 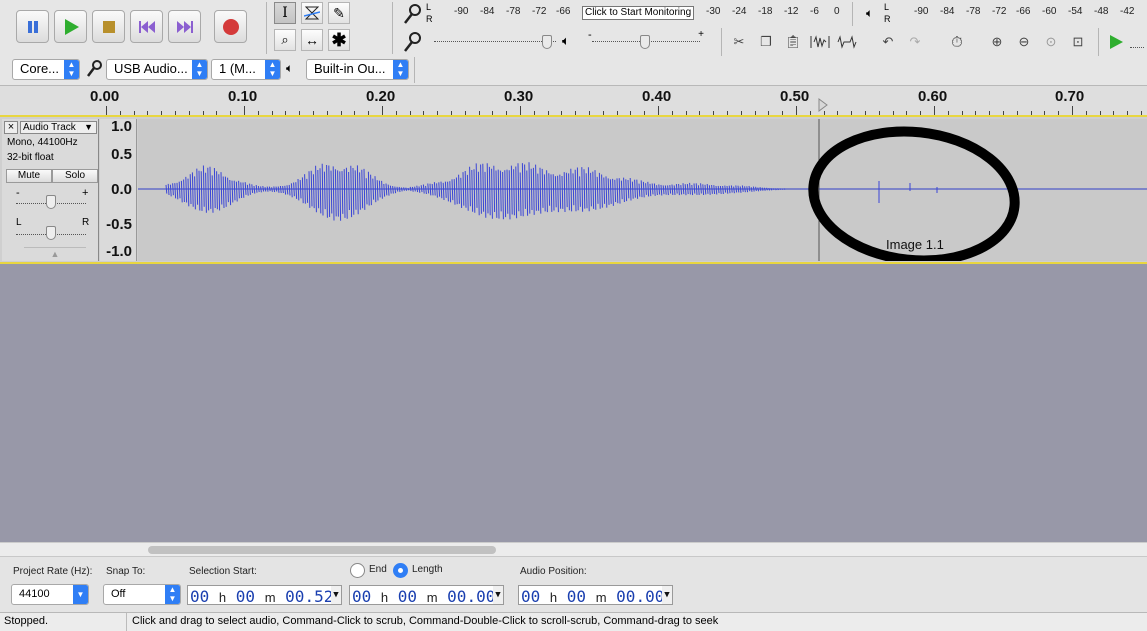 What do you see at coordinates (1051, 42) in the screenshot?
I see `fit-selection-button: ⊙` at bounding box center [1051, 42].